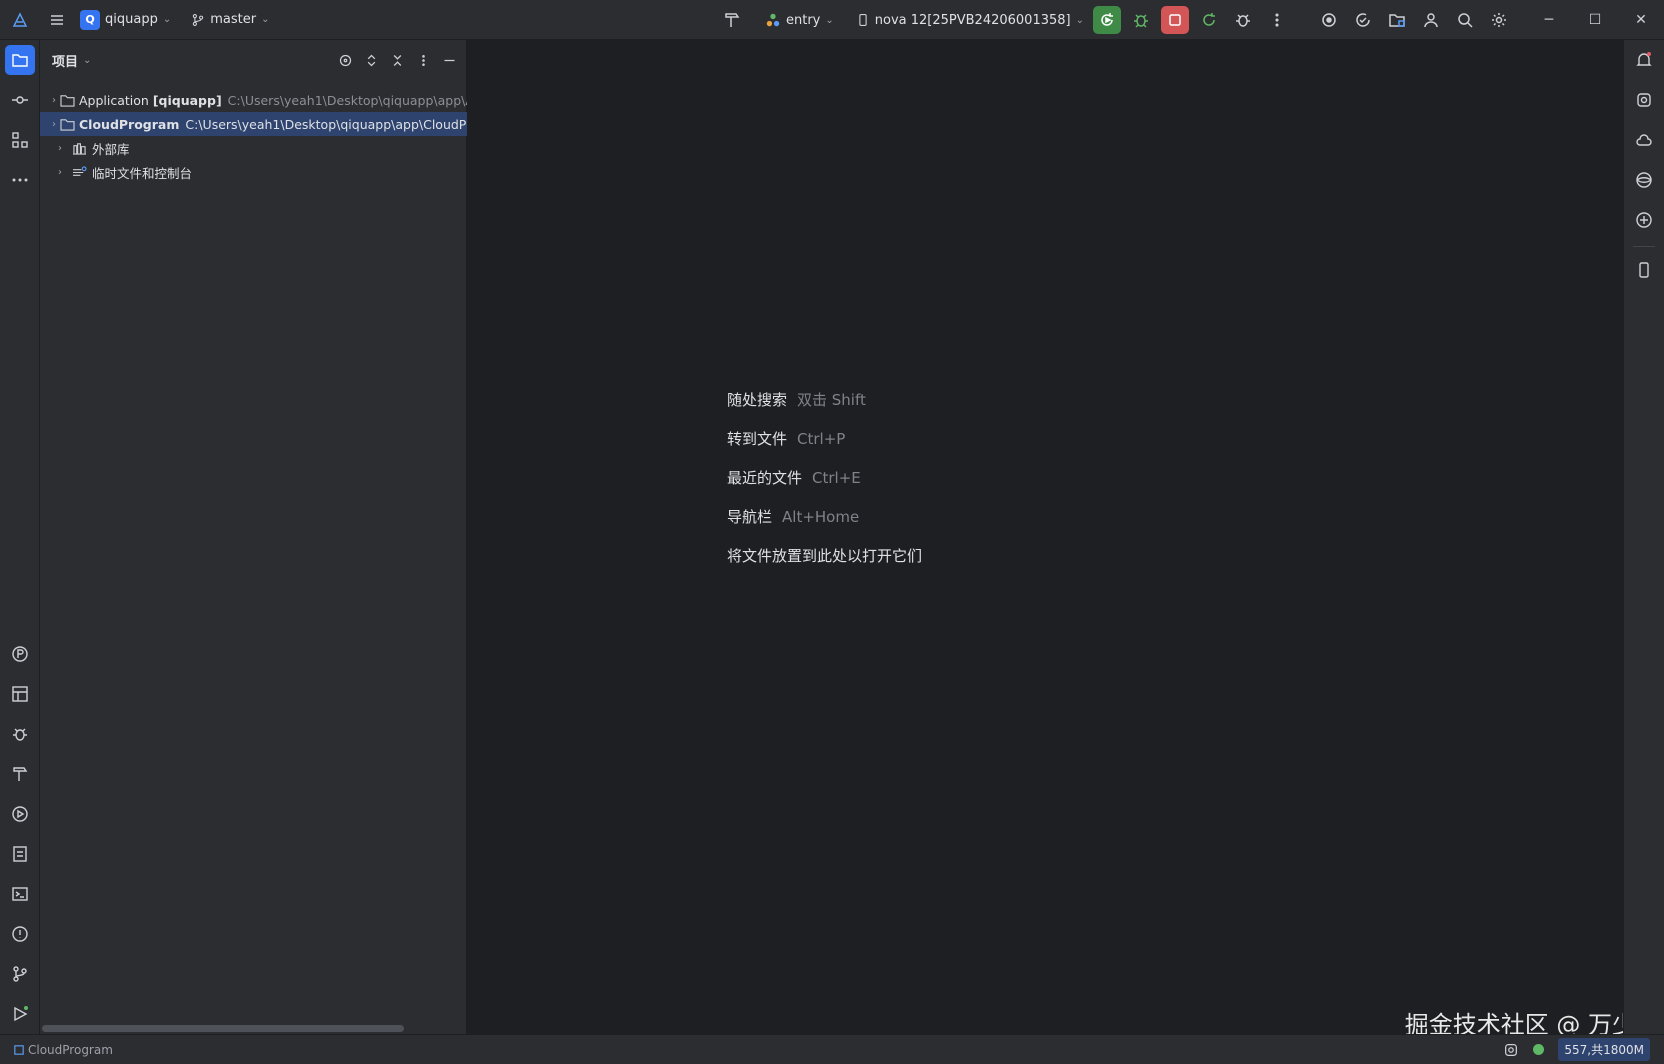 This screenshot has height=1064, width=1664. Describe the element at coordinates (1604, 1049) in the screenshot. I see `memory-indicator: 557,共1800M` at that location.